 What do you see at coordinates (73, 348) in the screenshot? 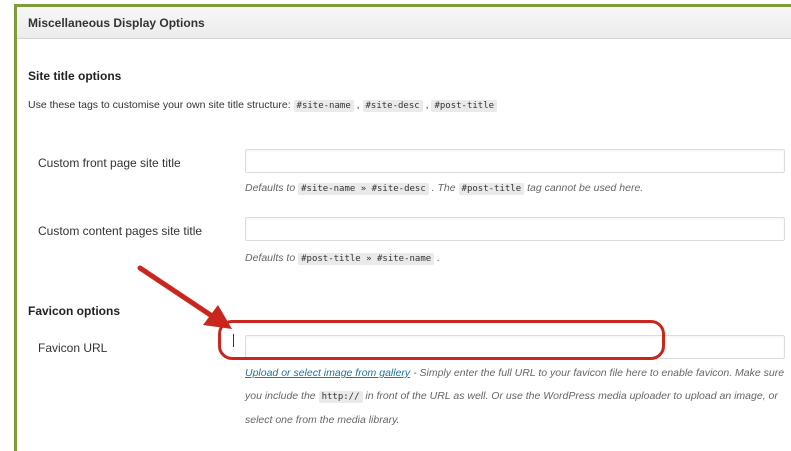
I see `favicon-url-label: Favicon URL` at bounding box center [73, 348].